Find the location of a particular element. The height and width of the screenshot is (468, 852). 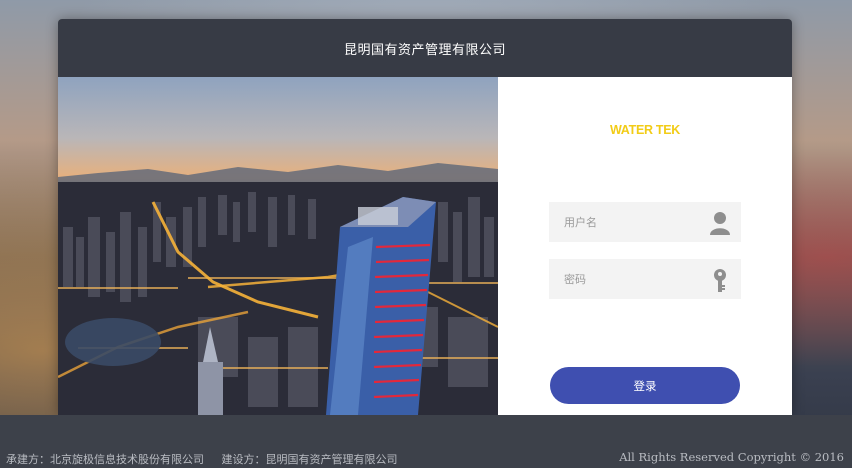

copyright-text: All Rights Reserved Copyright © 2016 is located at coordinates (731, 457).